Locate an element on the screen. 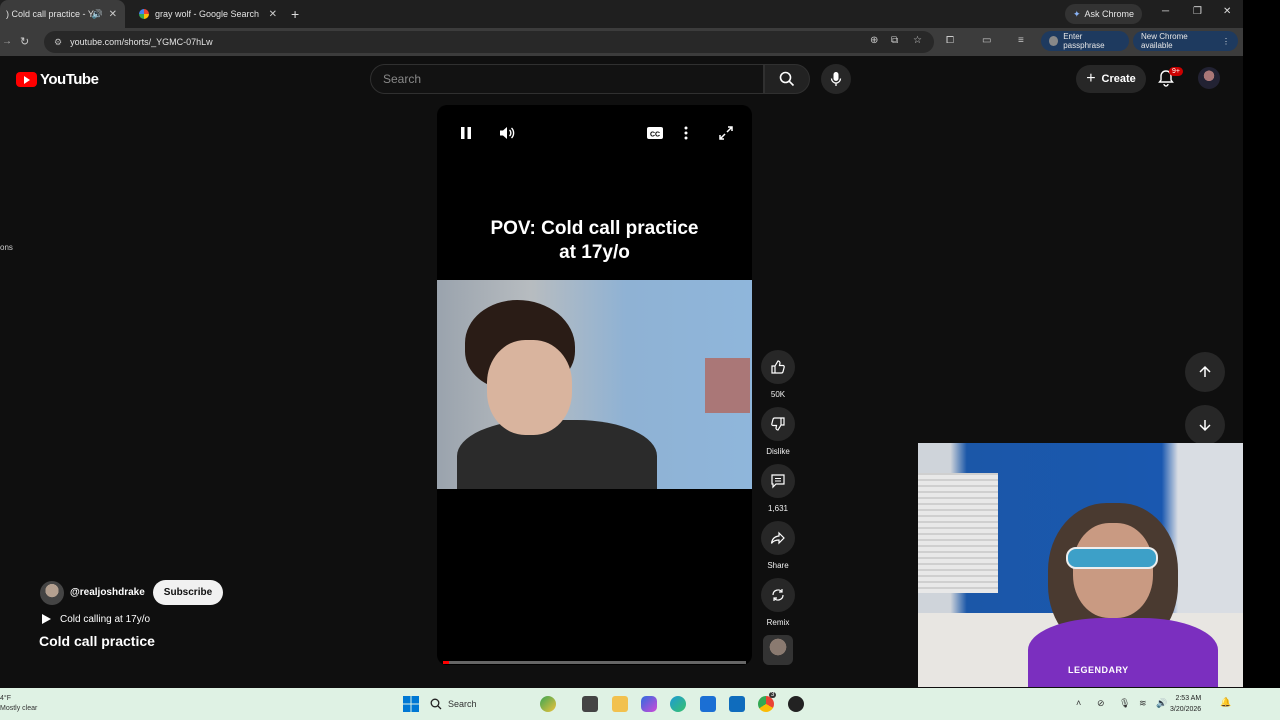 Image resolution: width=1280 pixels, height=720 pixels. progress-fill is located at coordinates (446, 662).